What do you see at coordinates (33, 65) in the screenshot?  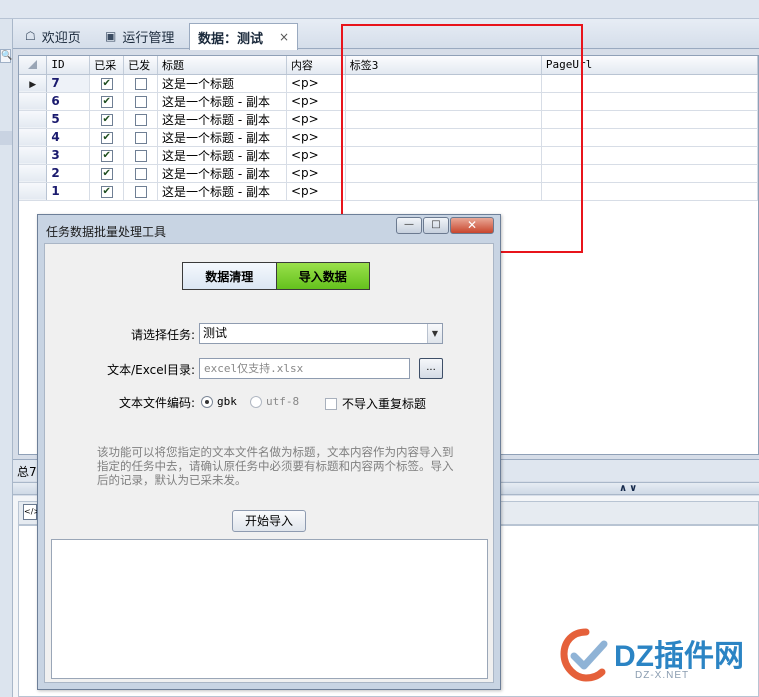 I see `select-all-corner` at bounding box center [33, 65].